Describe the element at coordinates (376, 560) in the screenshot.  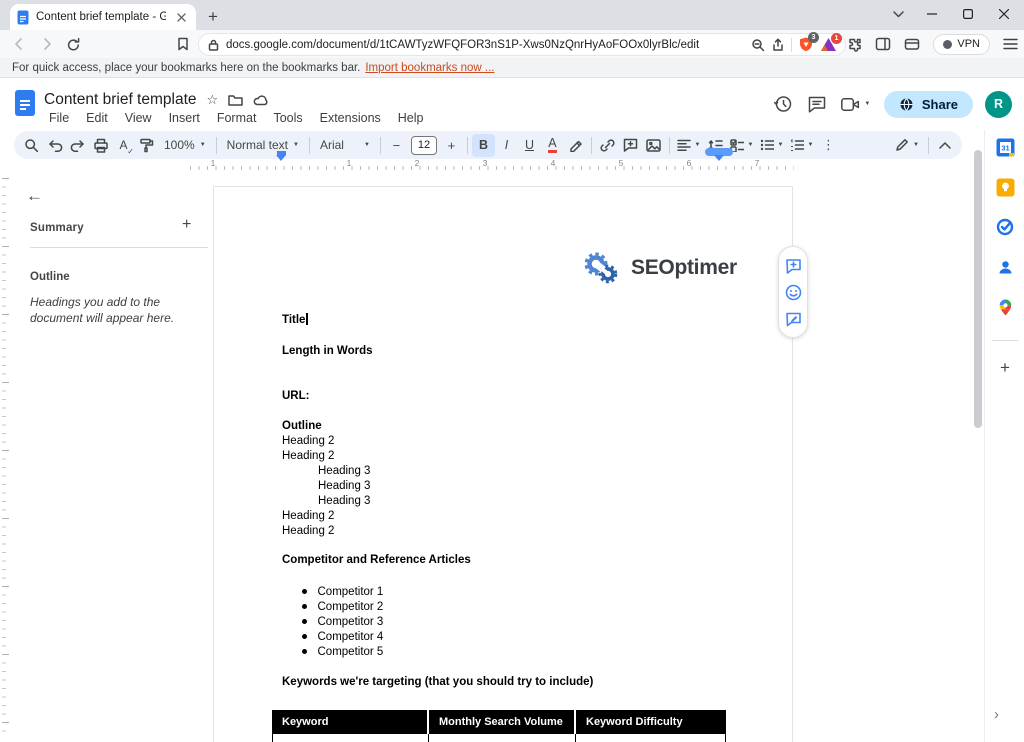
I see `competitors-heading: Competitor and Reference Articles` at that location.